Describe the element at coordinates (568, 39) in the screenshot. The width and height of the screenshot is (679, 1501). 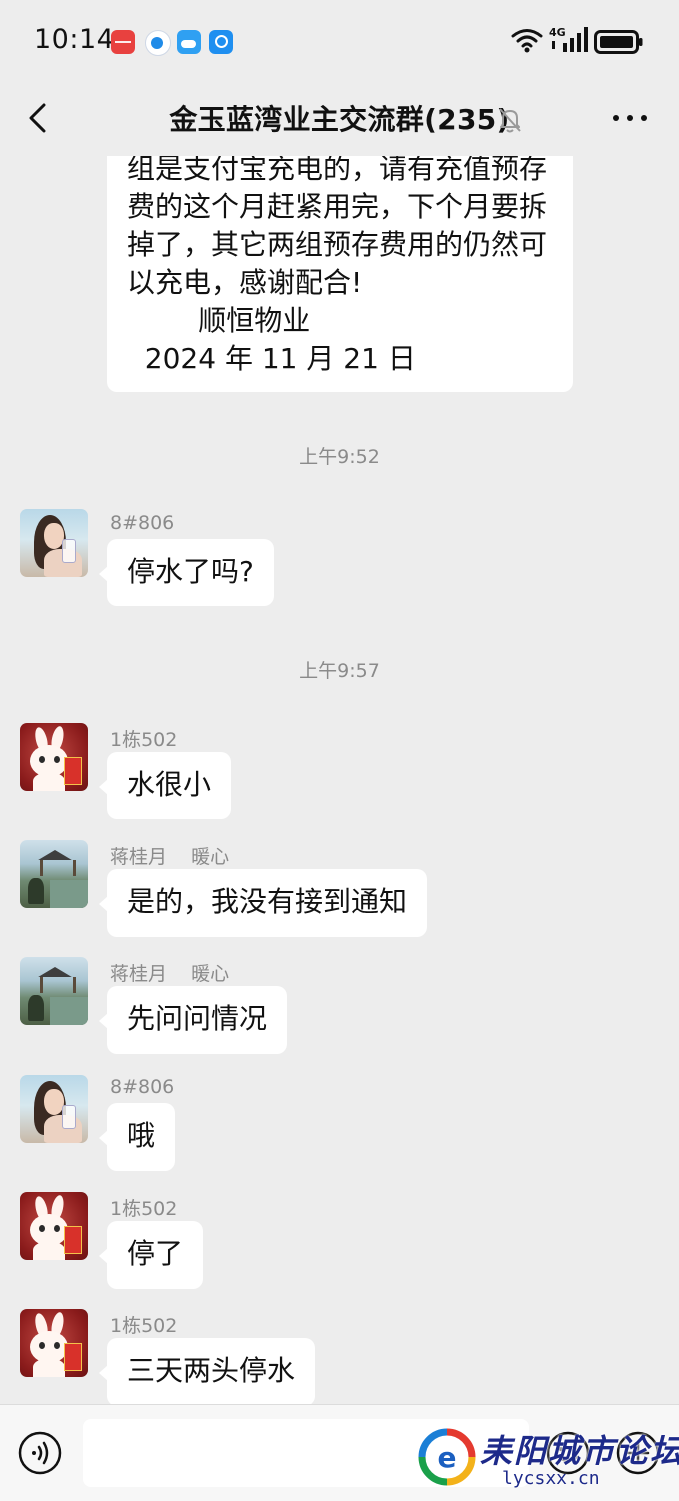
I see `cellular-signal-icon: 4G` at that location.